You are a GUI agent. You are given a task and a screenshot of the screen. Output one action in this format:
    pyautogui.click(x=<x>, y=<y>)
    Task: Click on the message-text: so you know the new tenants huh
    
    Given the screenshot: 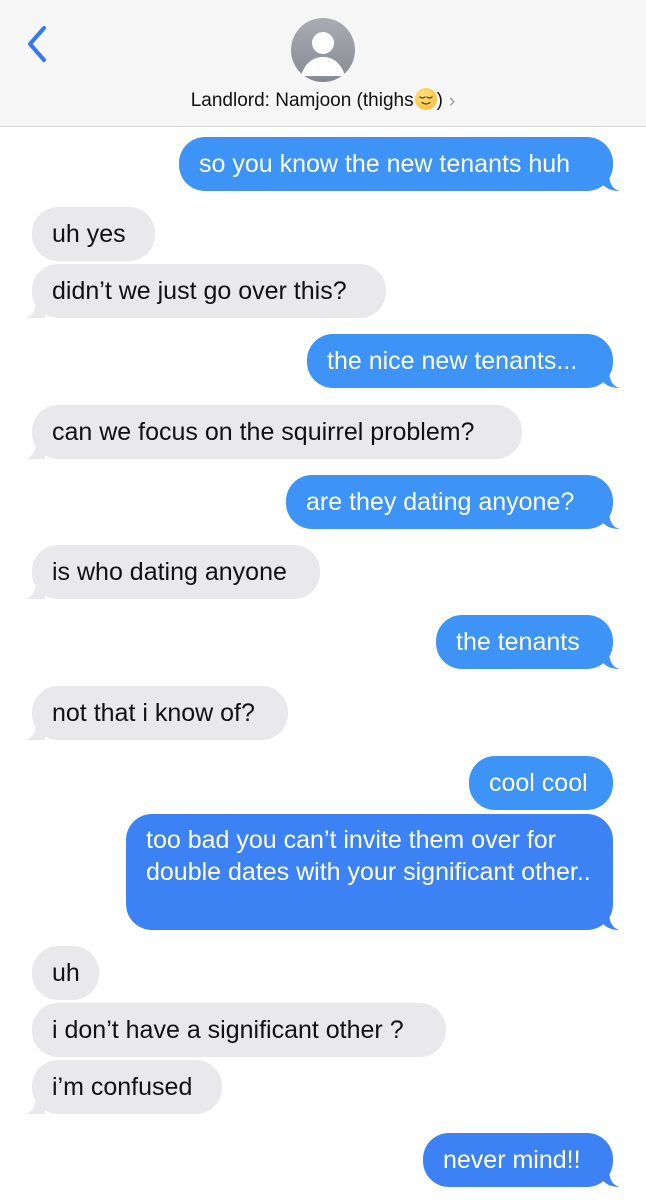 What is the action you would take?
    pyautogui.click(x=385, y=163)
    